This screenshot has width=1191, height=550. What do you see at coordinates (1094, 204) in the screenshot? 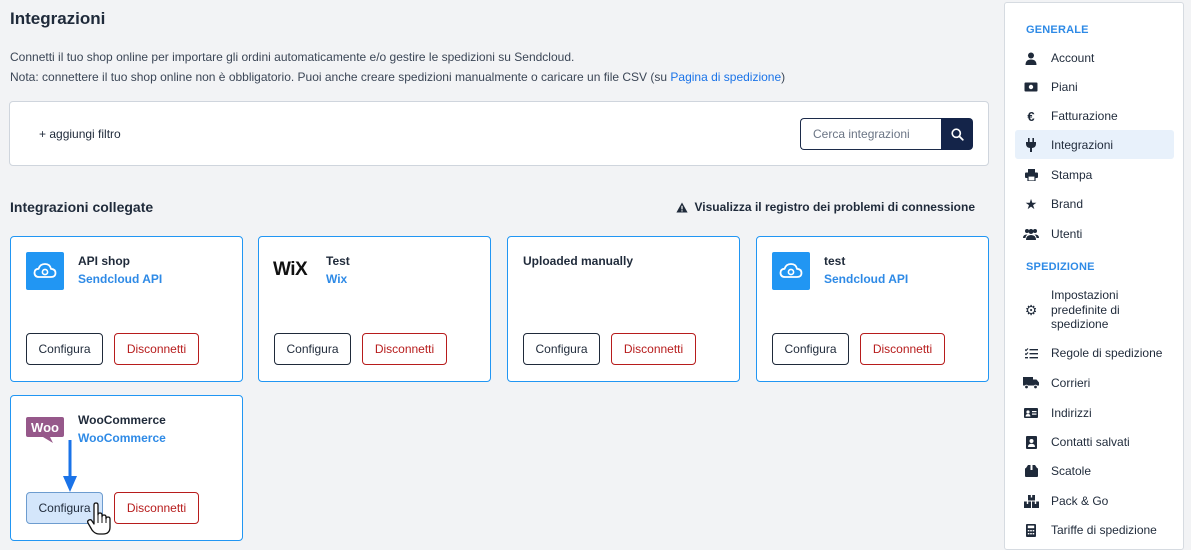
I see `sidebar-item-brand: ★ Brand` at bounding box center [1094, 204].